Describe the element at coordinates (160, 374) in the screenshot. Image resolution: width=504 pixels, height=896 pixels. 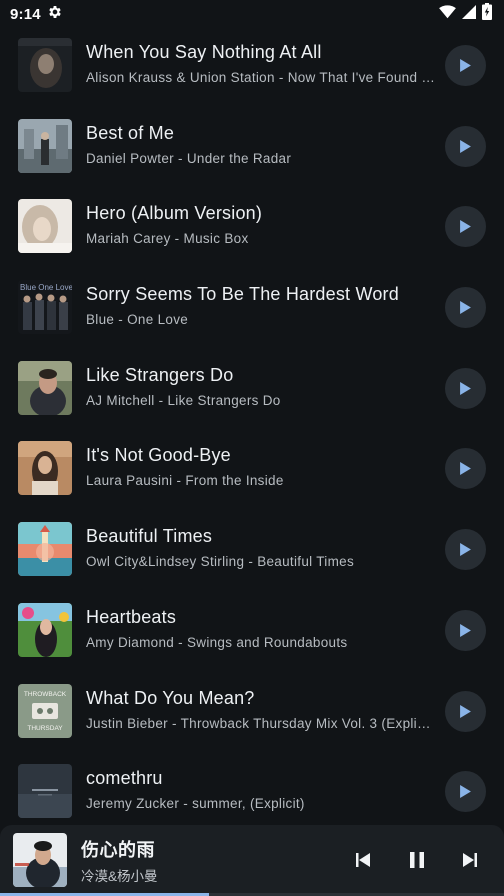
I see `song-title: Like Strangers Do` at that location.